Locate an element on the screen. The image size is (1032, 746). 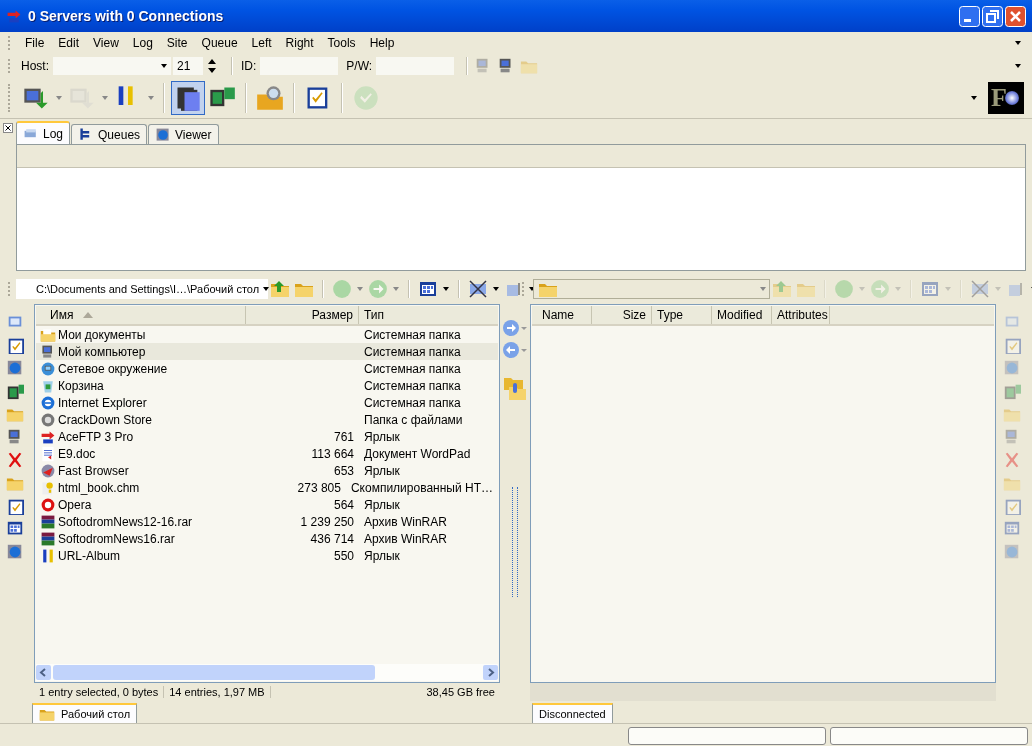
menu-item: File is located at coordinates (36, 43).